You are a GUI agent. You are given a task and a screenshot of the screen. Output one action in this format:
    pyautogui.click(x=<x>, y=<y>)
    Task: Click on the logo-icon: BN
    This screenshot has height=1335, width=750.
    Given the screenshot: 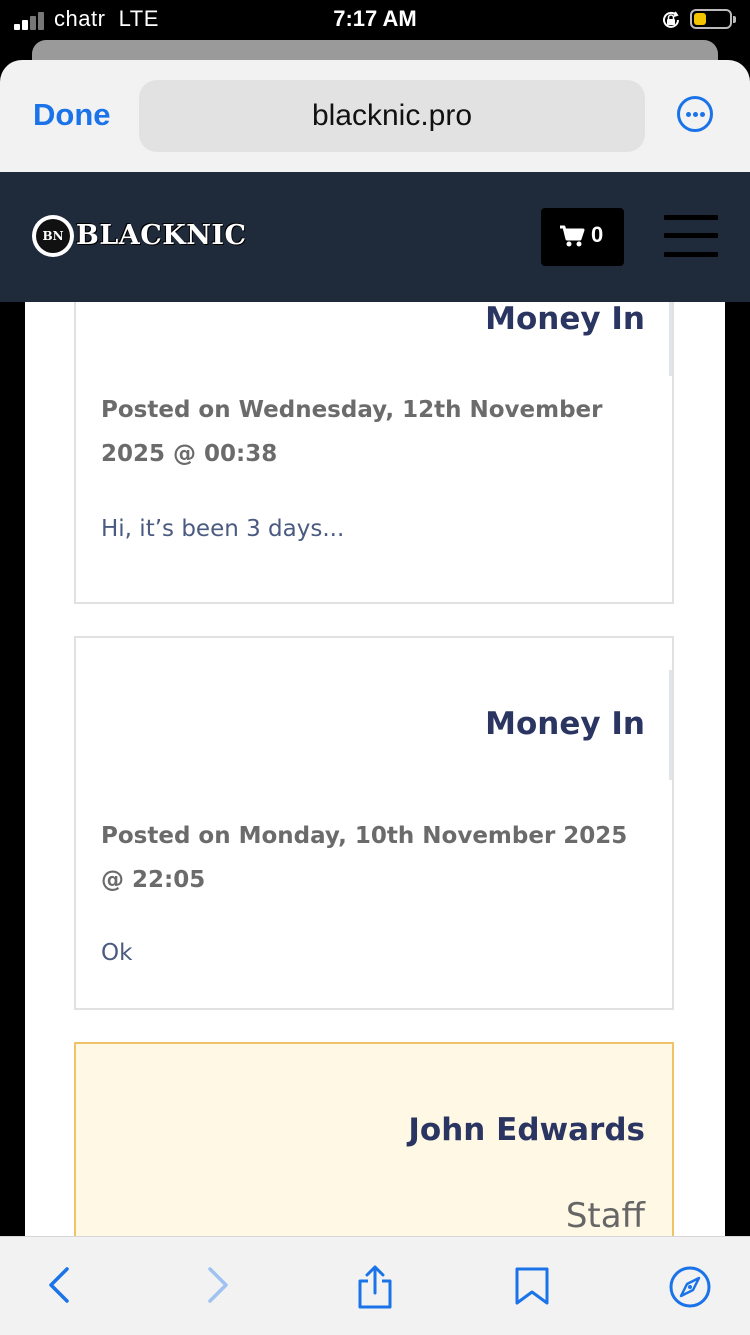 What is the action you would take?
    pyautogui.click(x=53, y=236)
    